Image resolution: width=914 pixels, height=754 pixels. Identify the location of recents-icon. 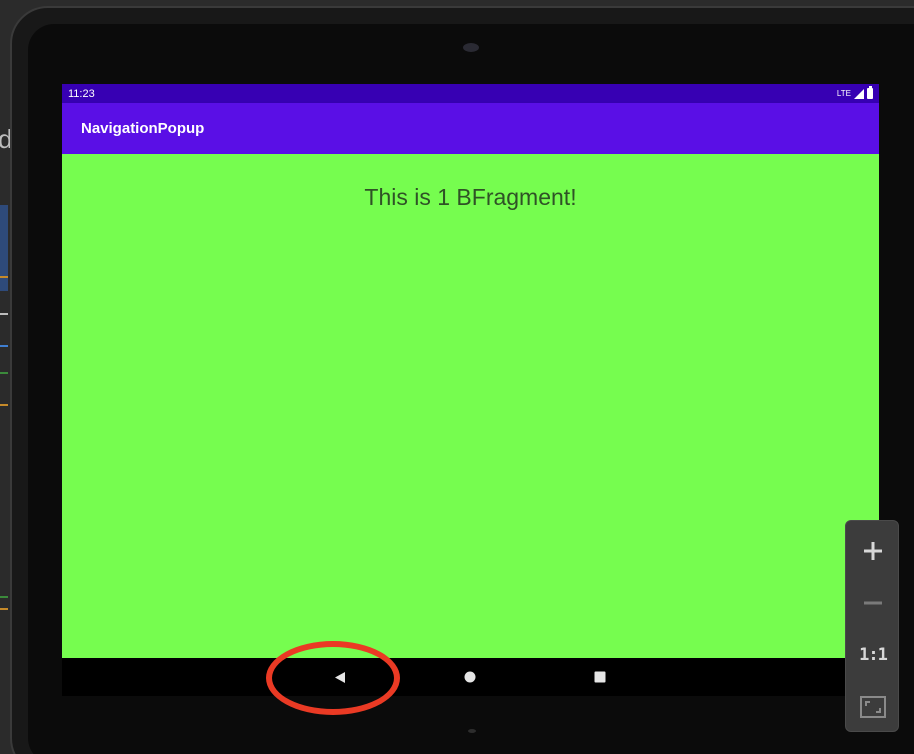
(600, 677).